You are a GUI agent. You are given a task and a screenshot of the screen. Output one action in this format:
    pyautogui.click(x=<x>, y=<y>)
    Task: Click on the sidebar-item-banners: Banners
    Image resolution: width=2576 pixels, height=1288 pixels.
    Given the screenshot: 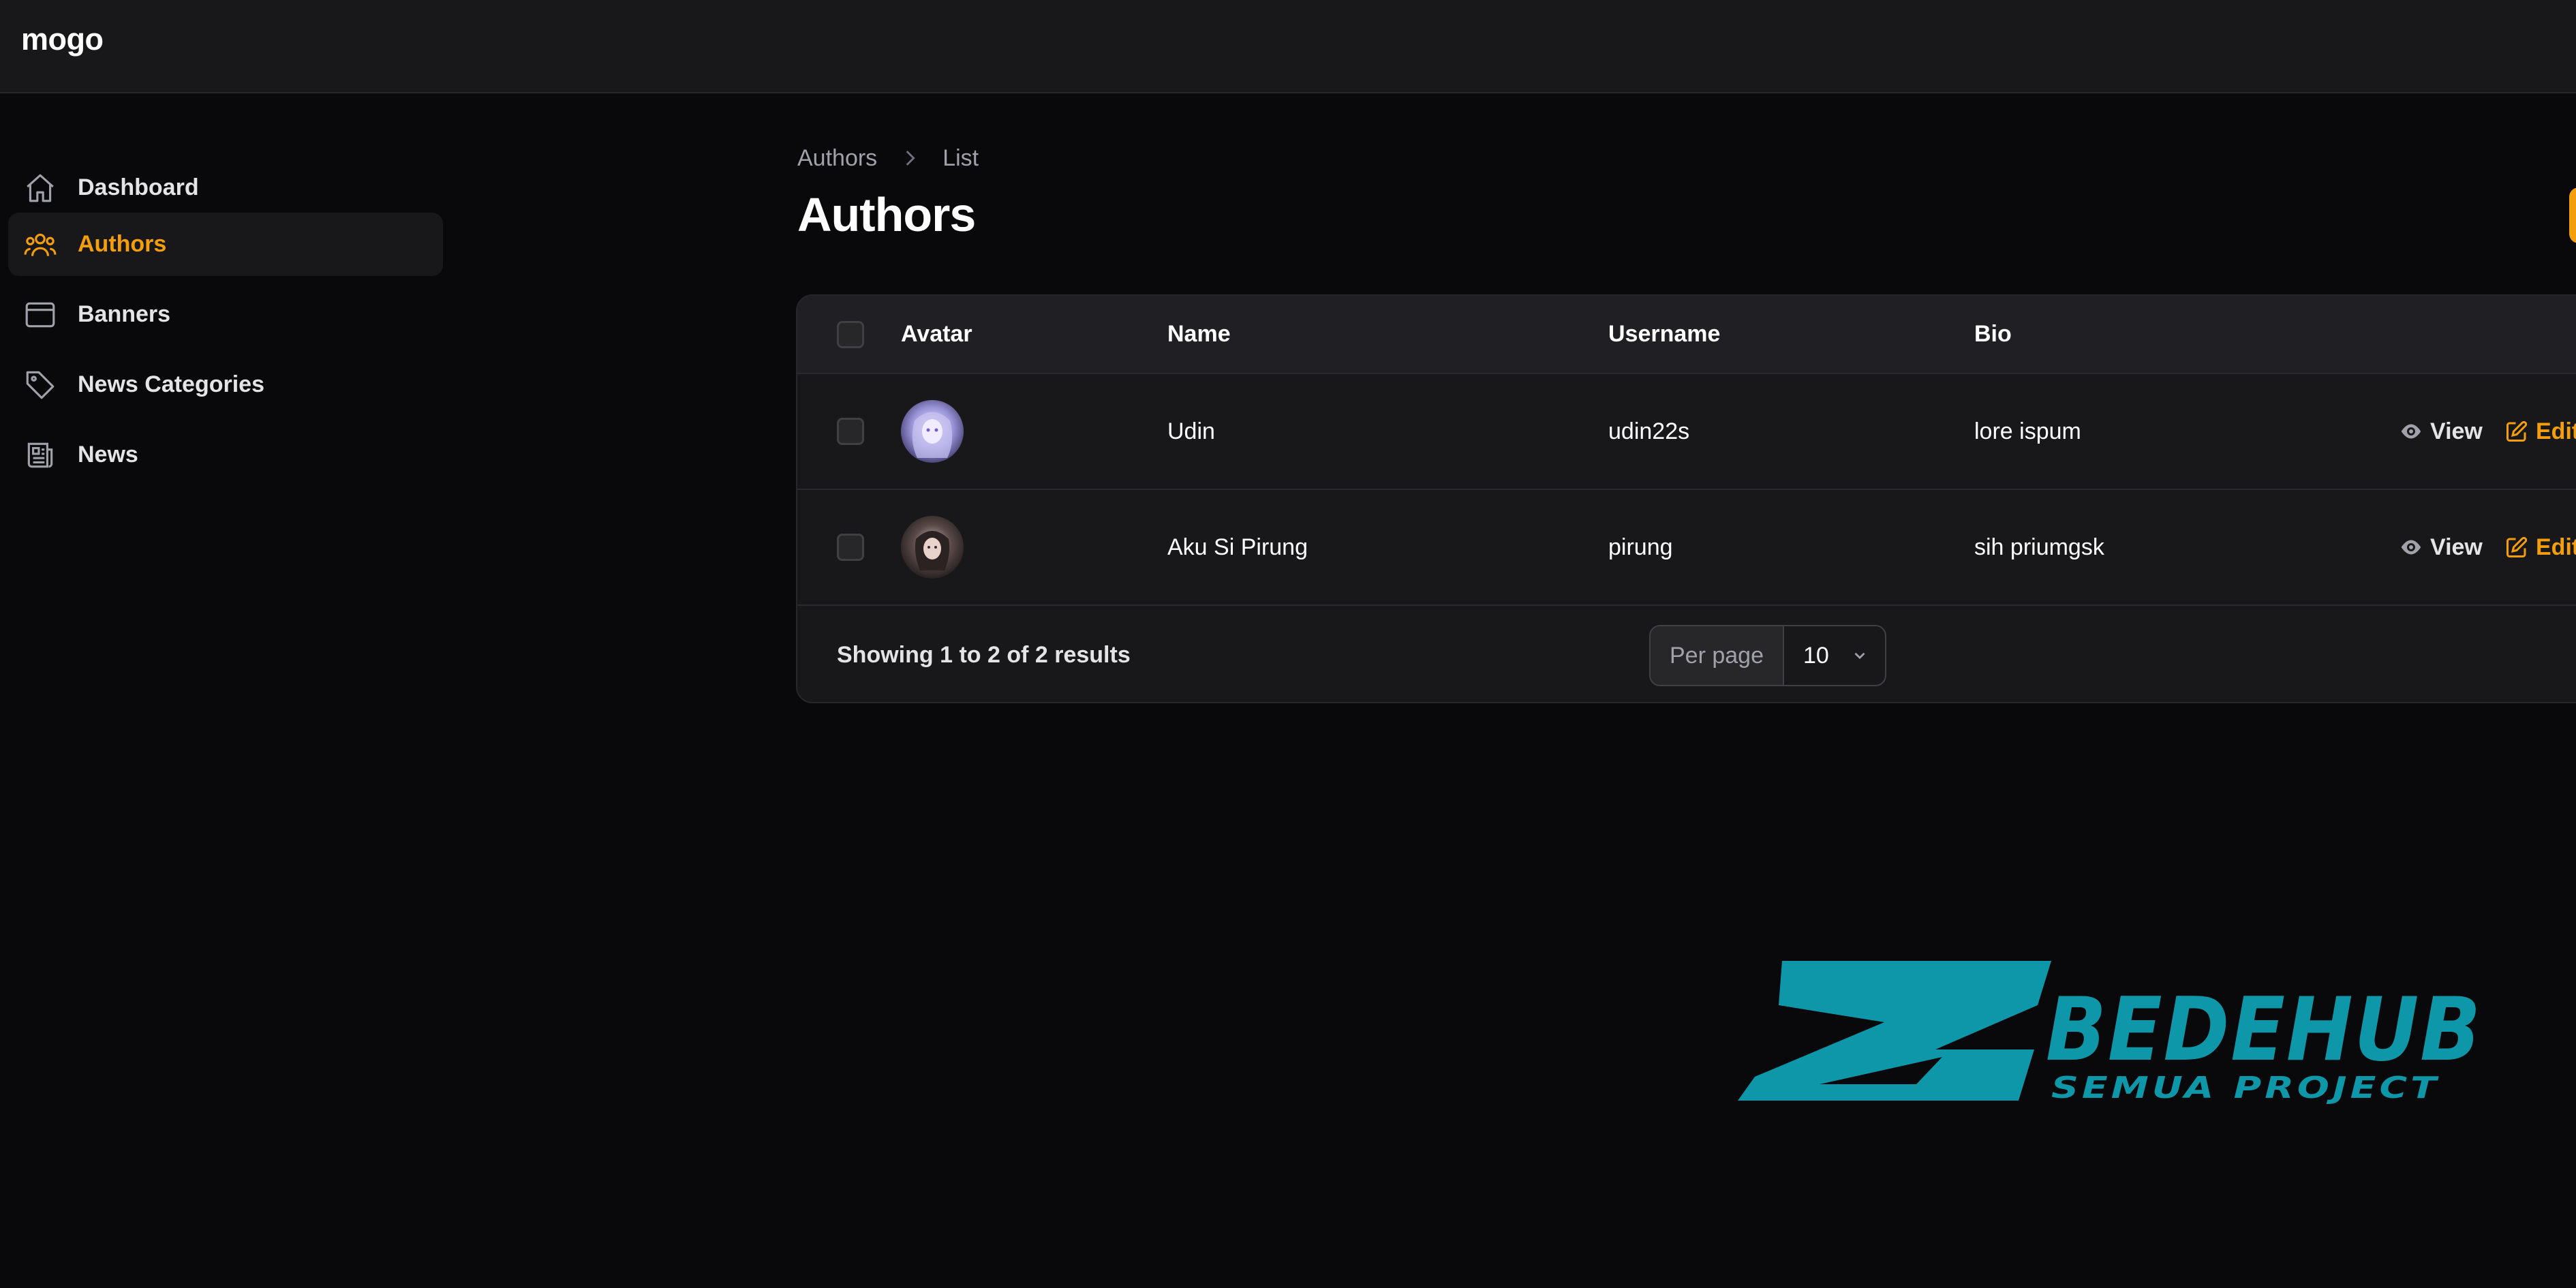 What is the action you would take?
    pyautogui.click(x=225, y=314)
    